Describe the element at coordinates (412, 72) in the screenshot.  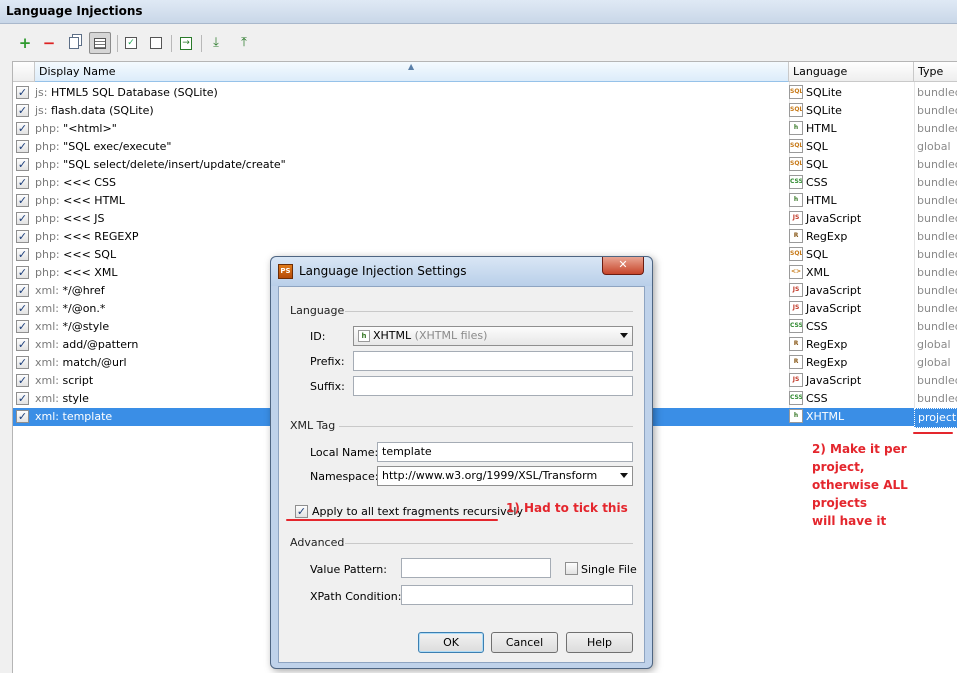
I see `header-display-name: Display Name ▲` at that location.